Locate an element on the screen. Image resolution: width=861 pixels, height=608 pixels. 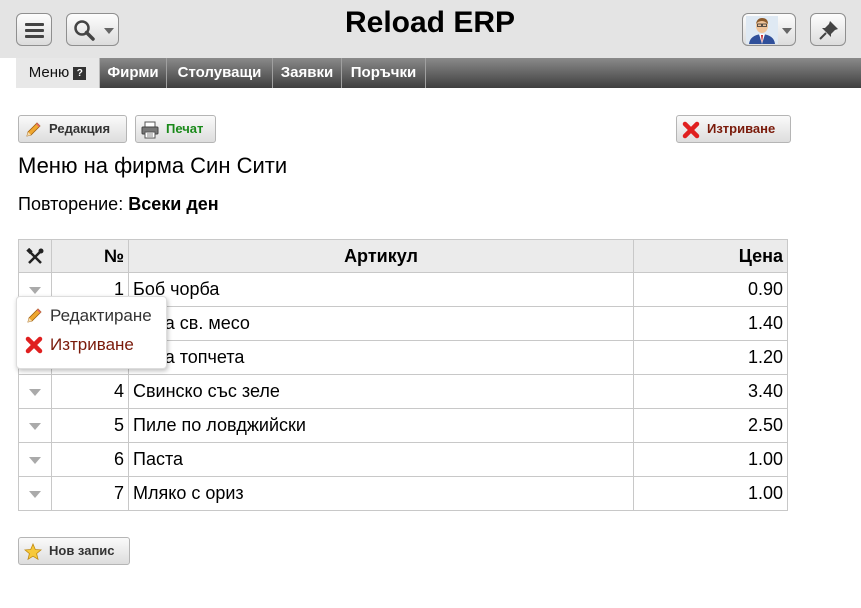
row-article: Паста is located at coordinates (381, 459).